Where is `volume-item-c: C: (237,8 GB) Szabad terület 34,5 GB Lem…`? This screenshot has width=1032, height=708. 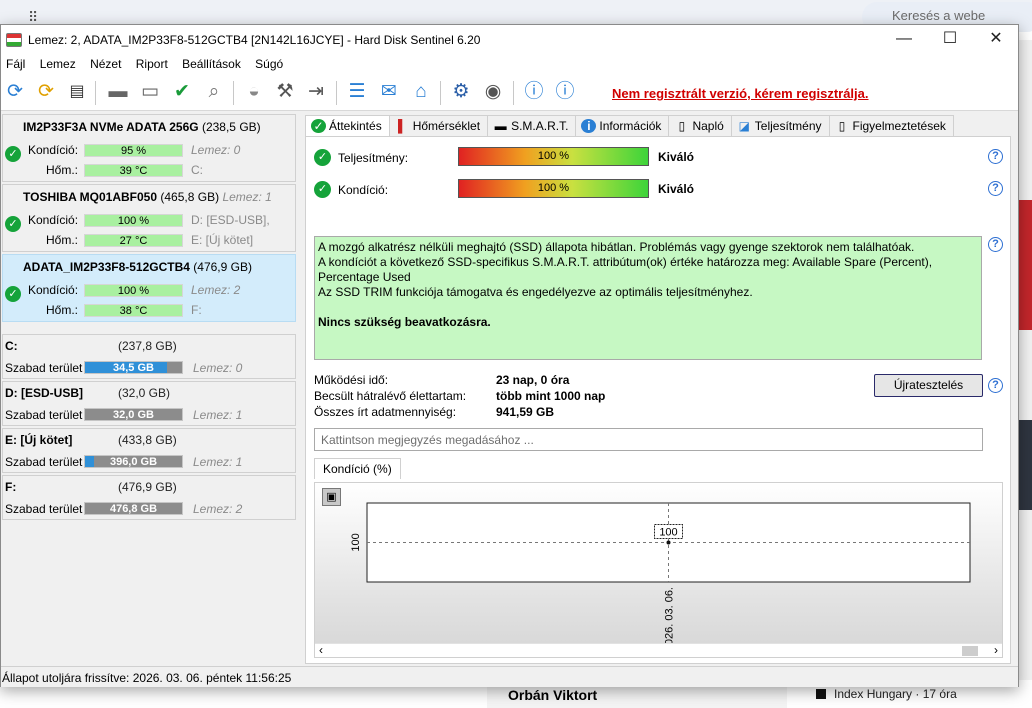 volume-item-c: C: (237,8 GB) Szabad terület 34,5 GB Lem… is located at coordinates (149, 356).